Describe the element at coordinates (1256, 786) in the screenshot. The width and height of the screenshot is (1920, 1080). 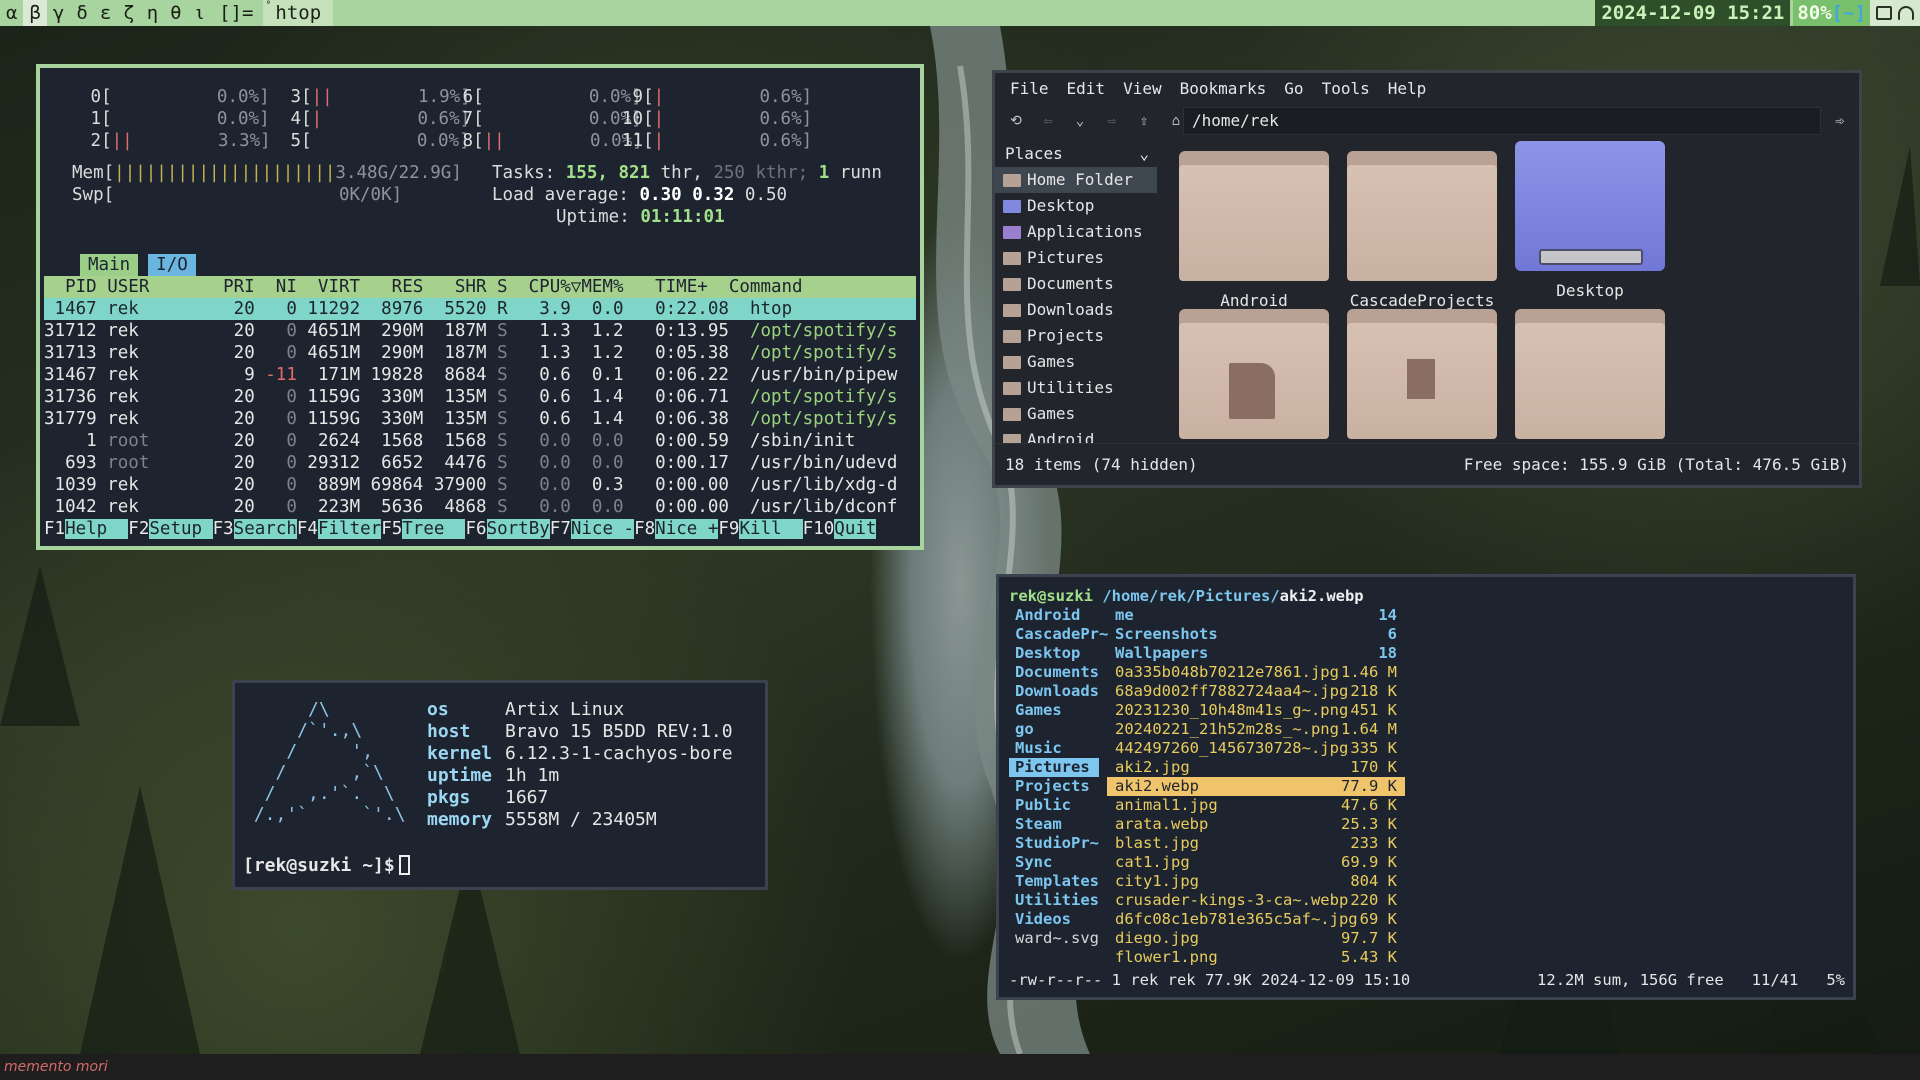
I see `list-item: aki2.webp 77.9 K` at that location.